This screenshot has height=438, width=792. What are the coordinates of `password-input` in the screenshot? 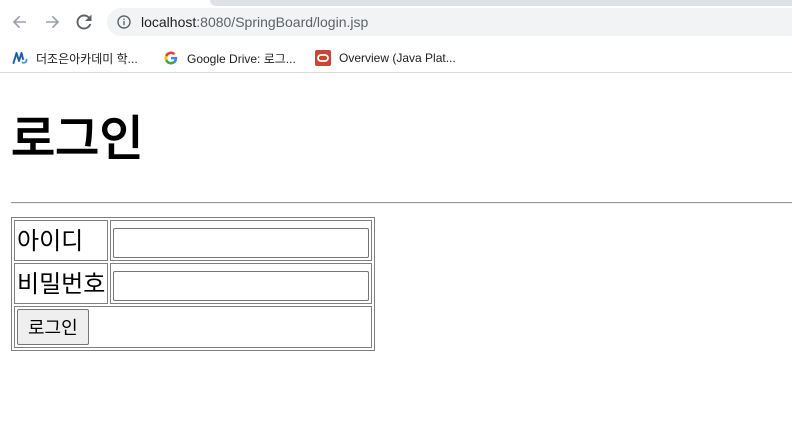 It's located at (241, 286).